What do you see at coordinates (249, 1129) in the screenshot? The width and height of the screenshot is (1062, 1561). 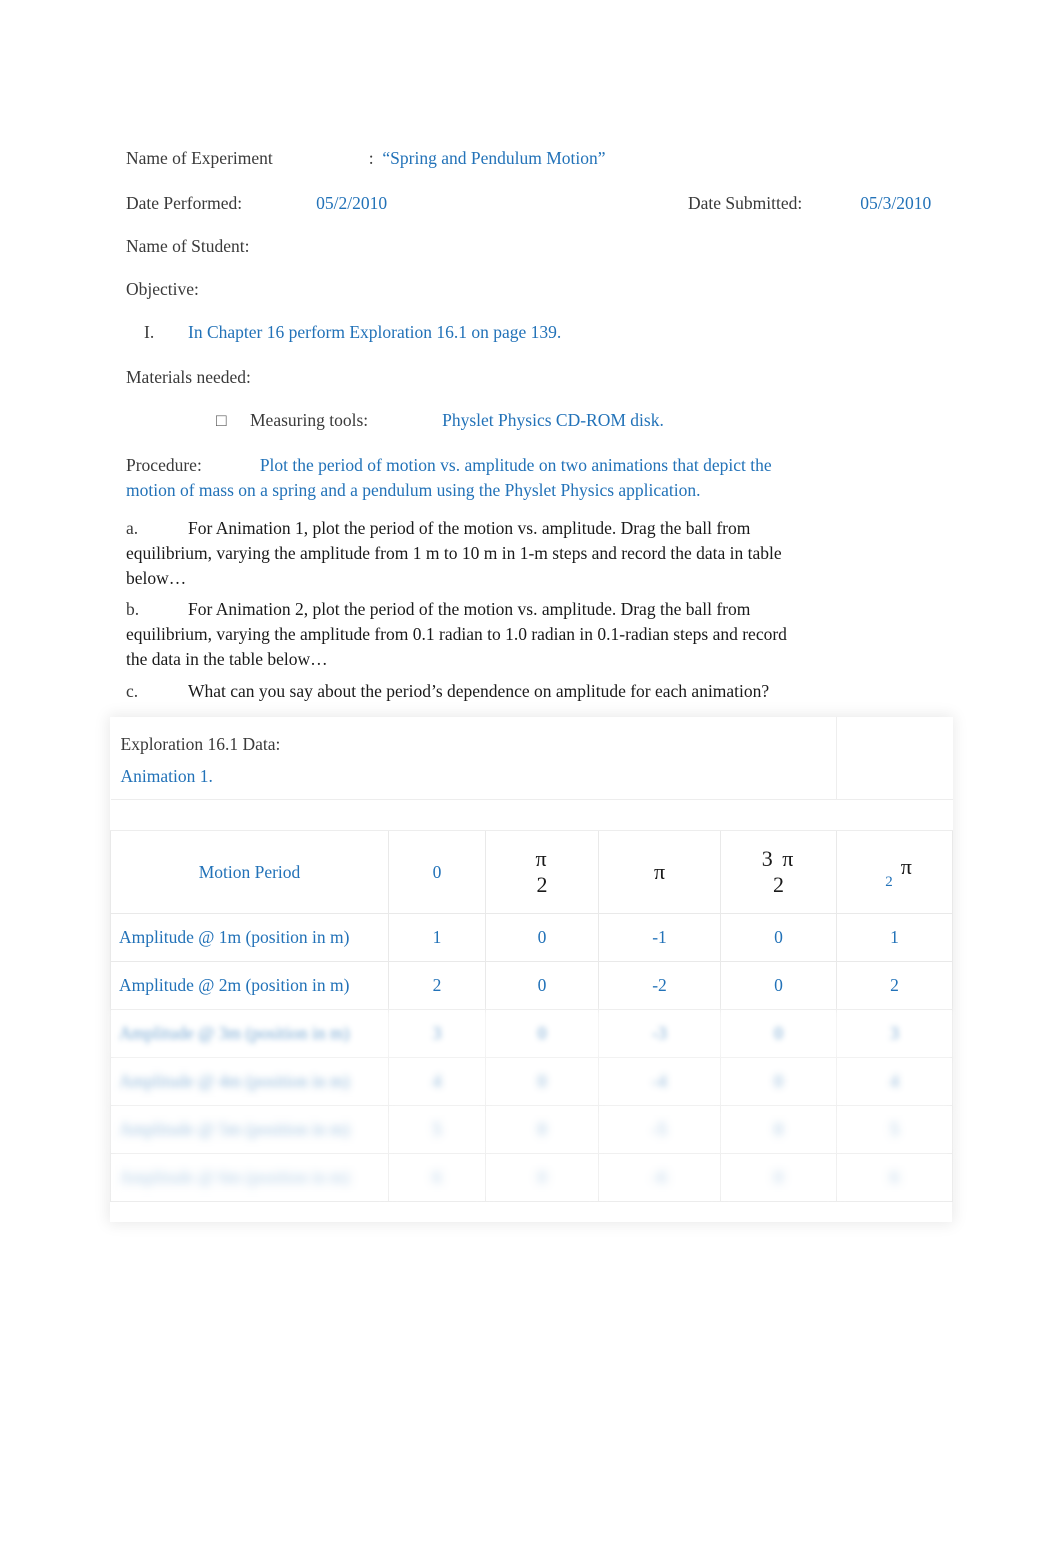 I see `row-header: Amplitude @ 5m (position in m)` at bounding box center [249, 1129].